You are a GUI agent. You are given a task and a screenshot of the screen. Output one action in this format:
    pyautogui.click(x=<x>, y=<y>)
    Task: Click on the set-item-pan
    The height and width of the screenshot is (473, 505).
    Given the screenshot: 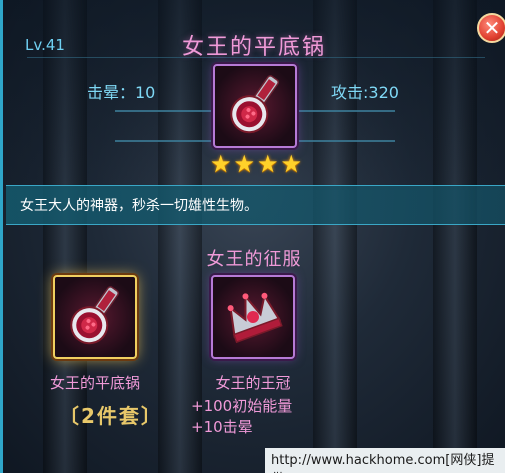 What is the action you would take?
    pyautogui.click(x=95, y=317)
    